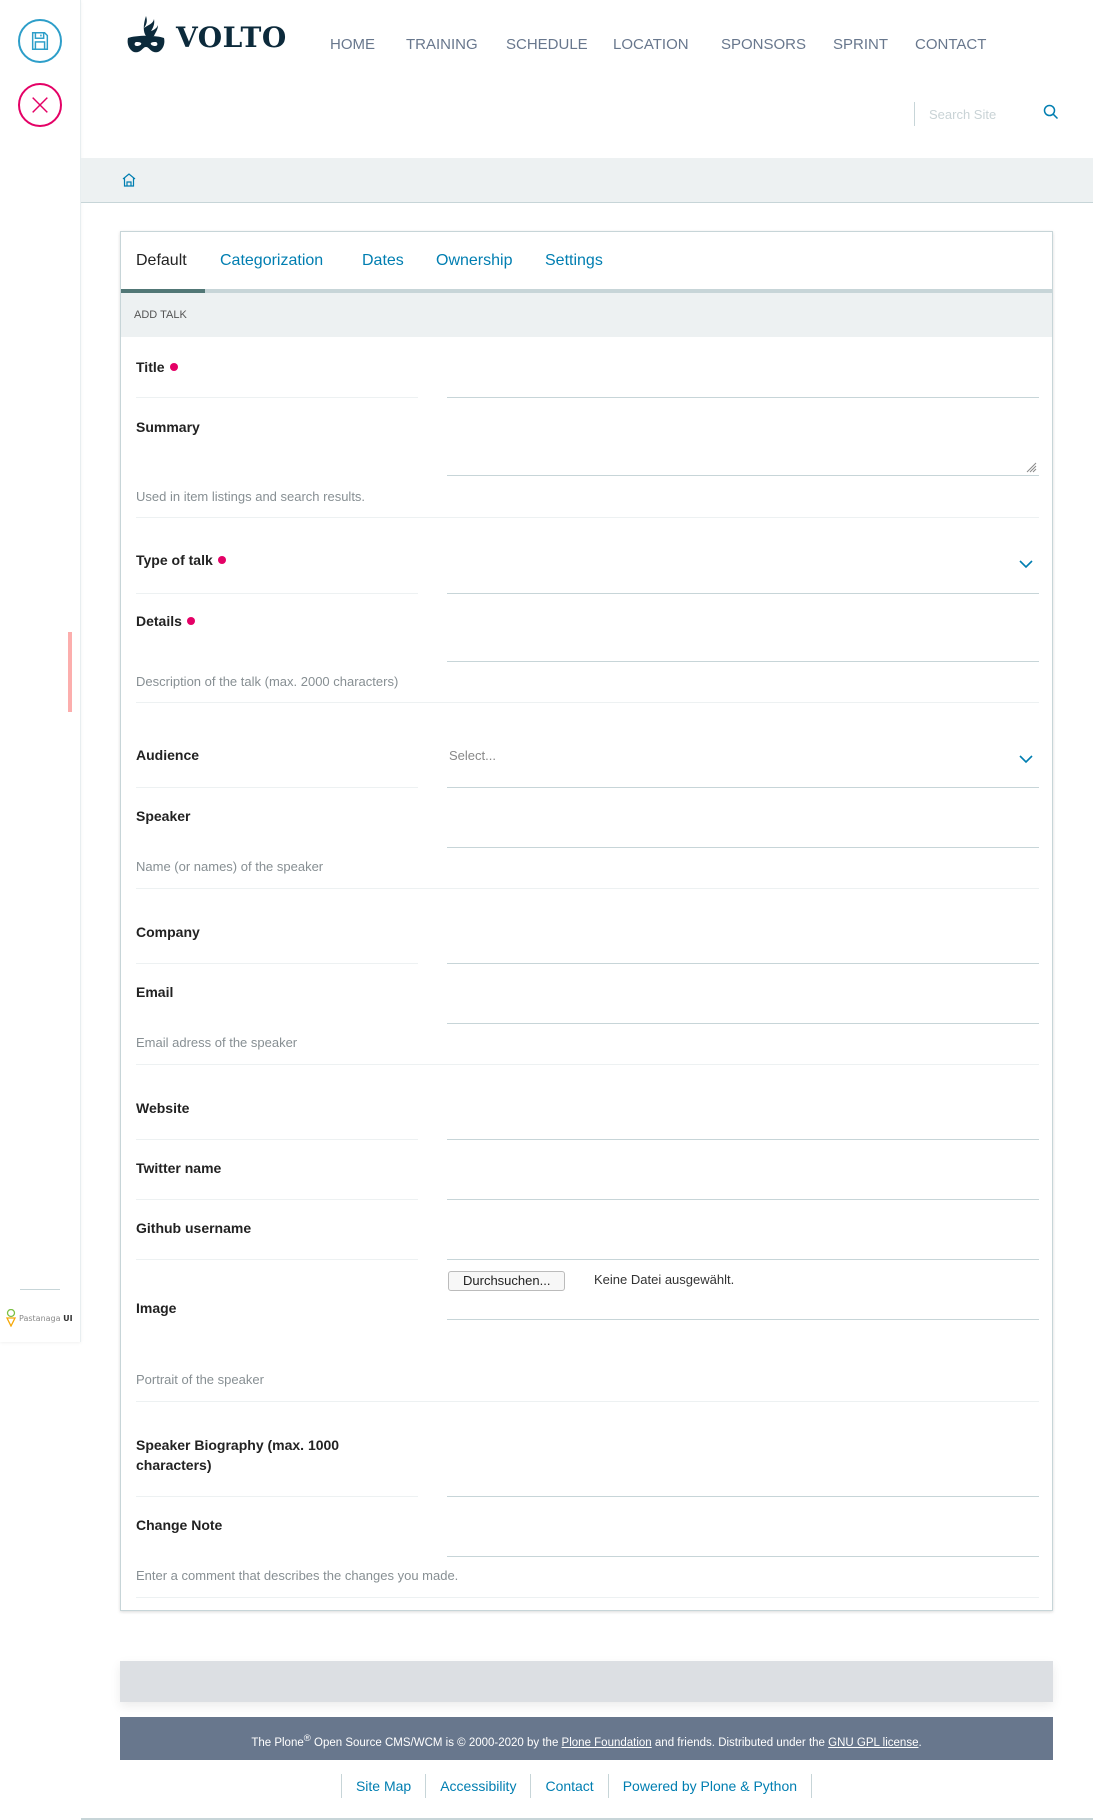 Image resolution: width=1093 pixels, height=1820 pixels. I want to click on gpl-license-link: GNU GPL license, so click(873, 1743).